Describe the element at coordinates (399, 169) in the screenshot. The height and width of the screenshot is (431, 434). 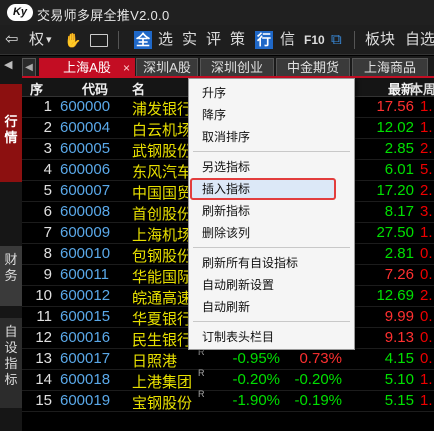
I see `last-price: 6.01` at that location.